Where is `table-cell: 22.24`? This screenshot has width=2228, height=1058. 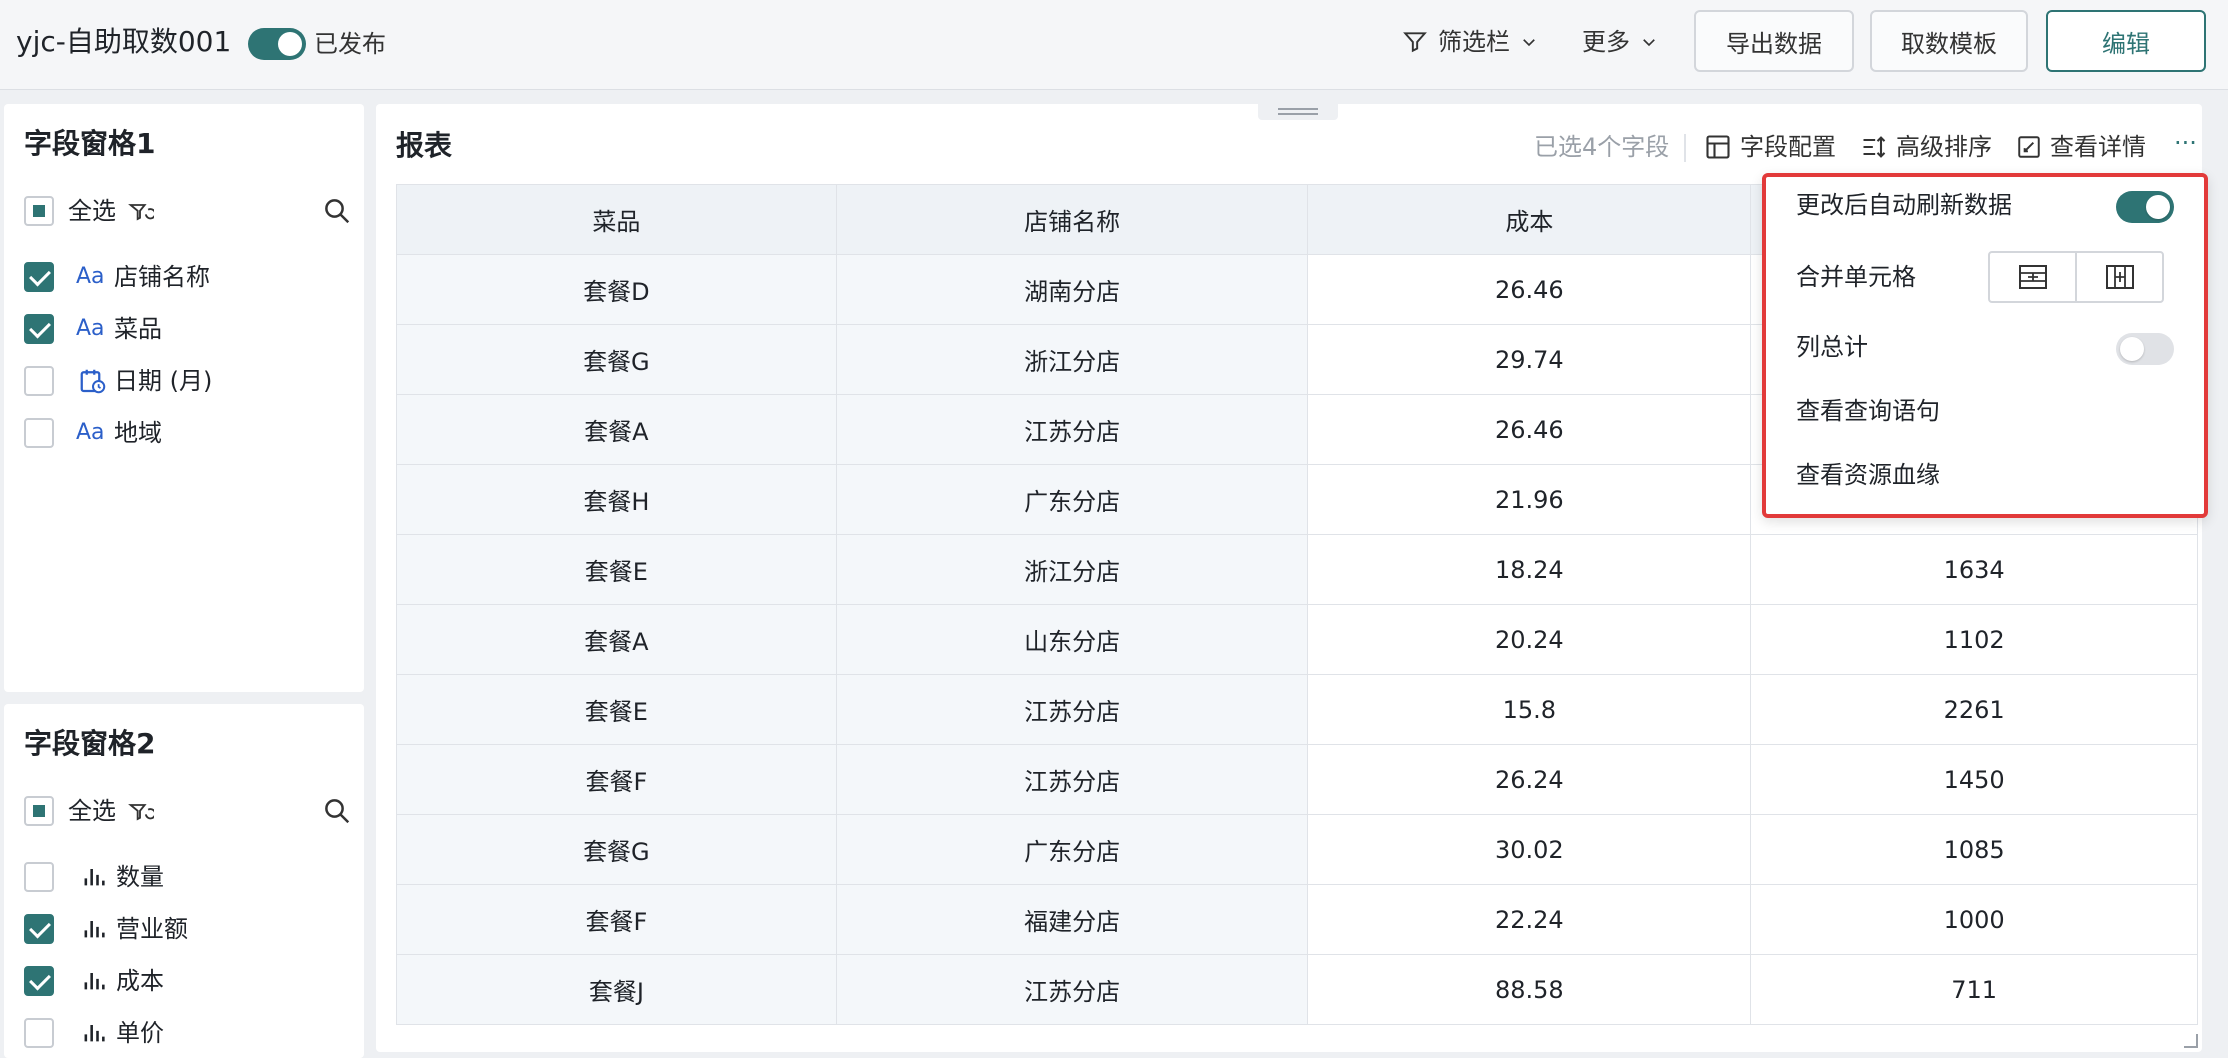 table-cell: 22.24 is located at coordinates (1529, 919).